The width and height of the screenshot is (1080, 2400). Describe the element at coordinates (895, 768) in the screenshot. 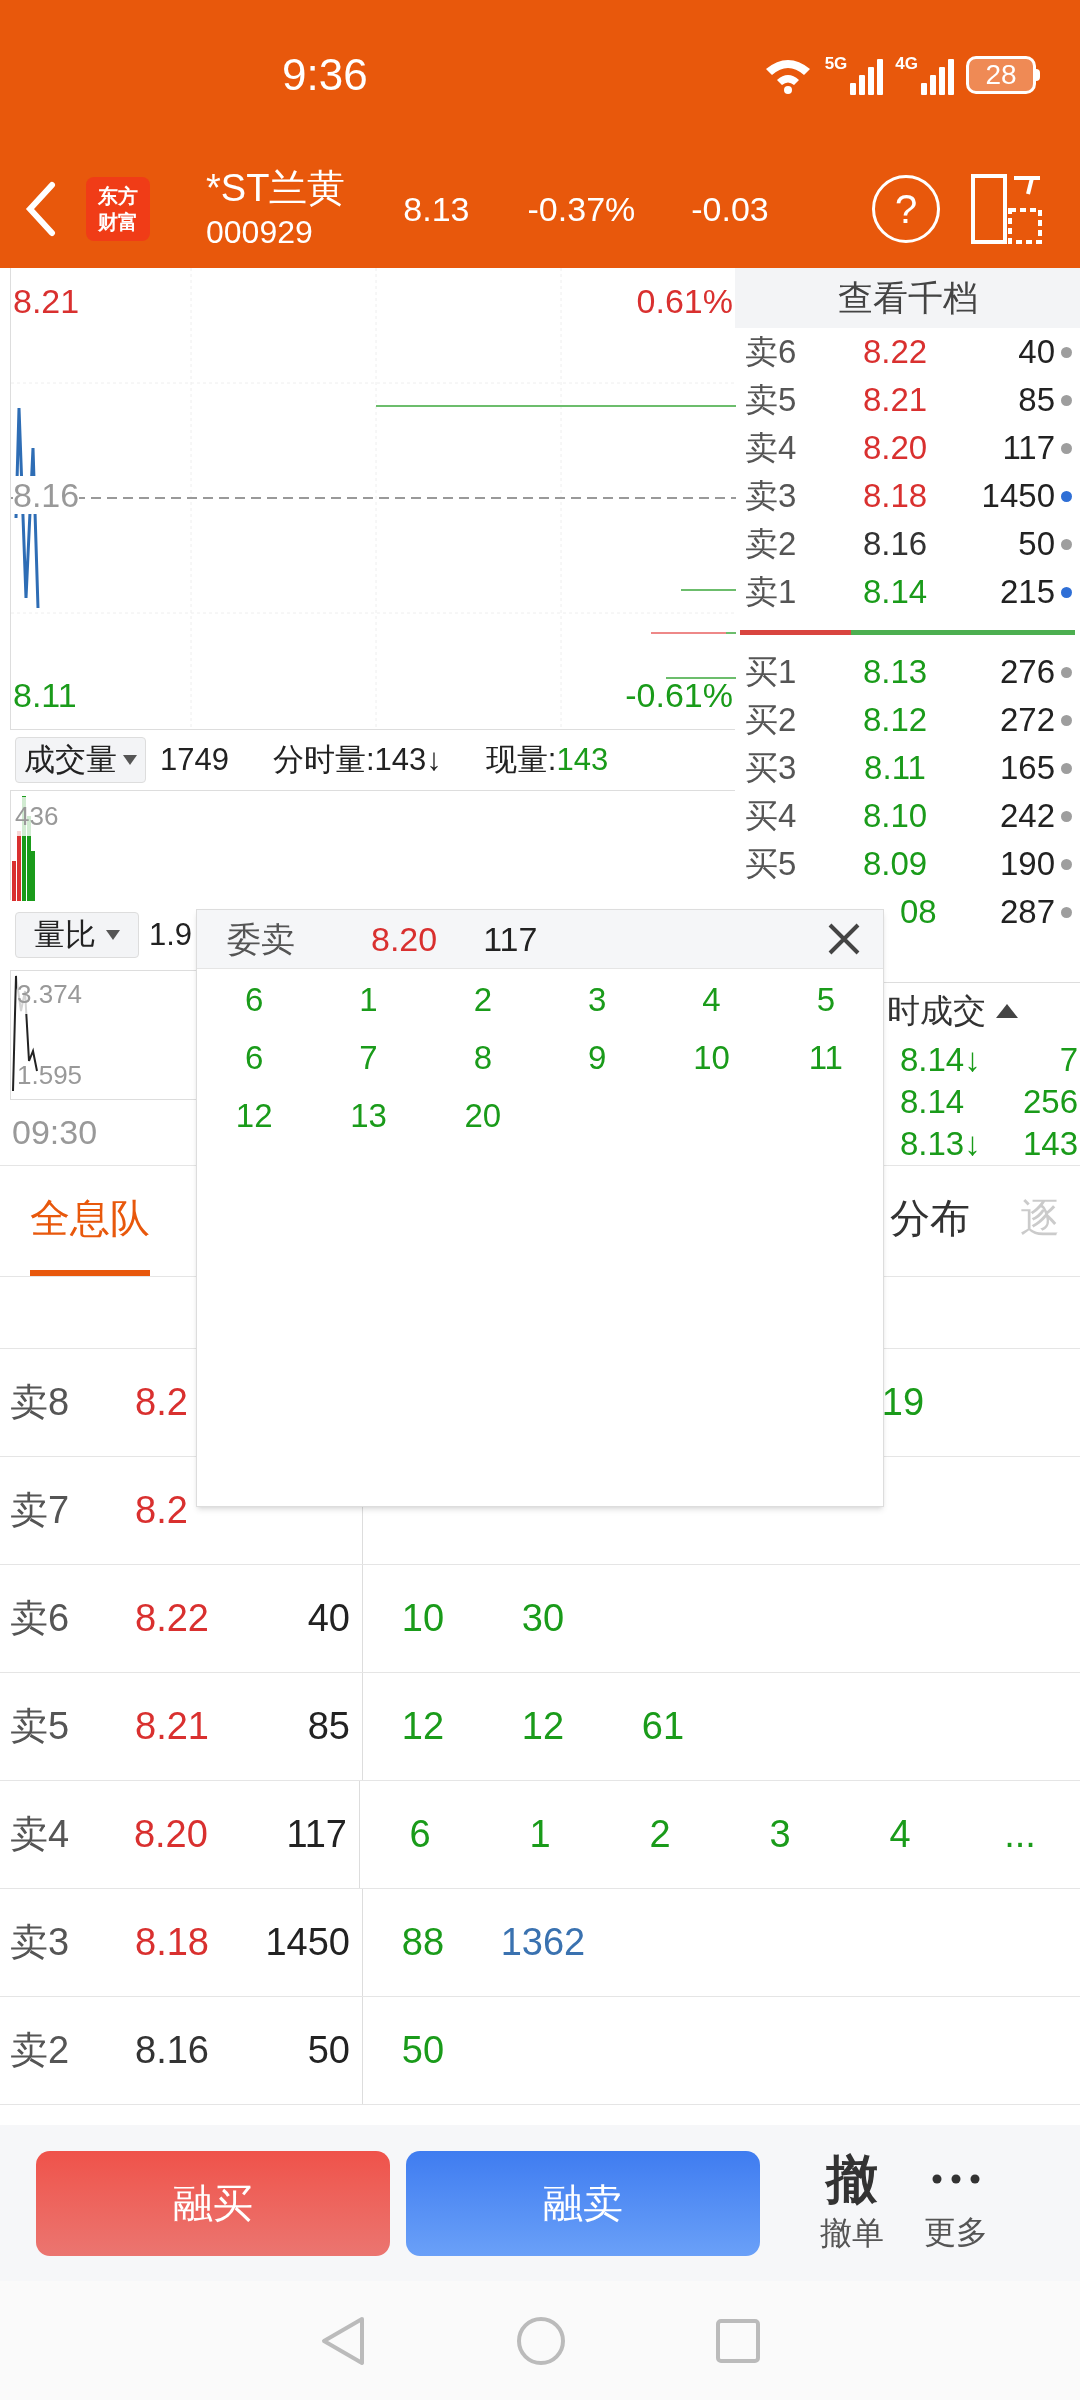

I see `price: 8.11` at that location.